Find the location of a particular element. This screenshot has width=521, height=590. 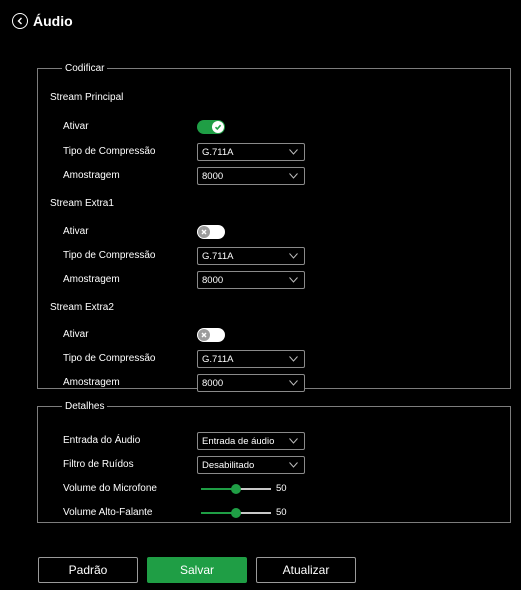

stream-extra1-ativar-row: Ativar is located at coordinates (274, 232).